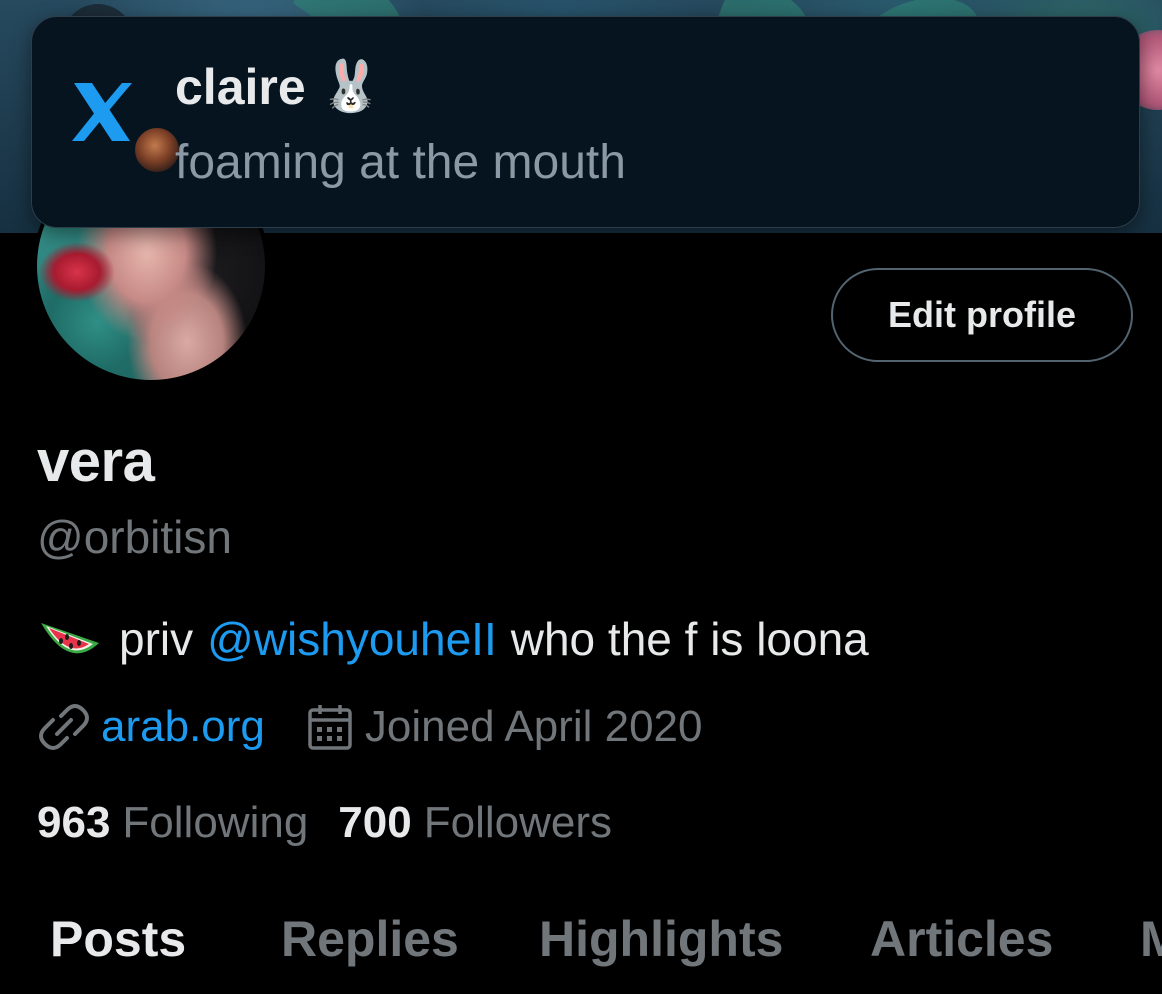 This screenshot has height=994, width=1162. Describe the element at coordinates (102, 112) in the screenshot. I see `x-logo-icon` at that location.